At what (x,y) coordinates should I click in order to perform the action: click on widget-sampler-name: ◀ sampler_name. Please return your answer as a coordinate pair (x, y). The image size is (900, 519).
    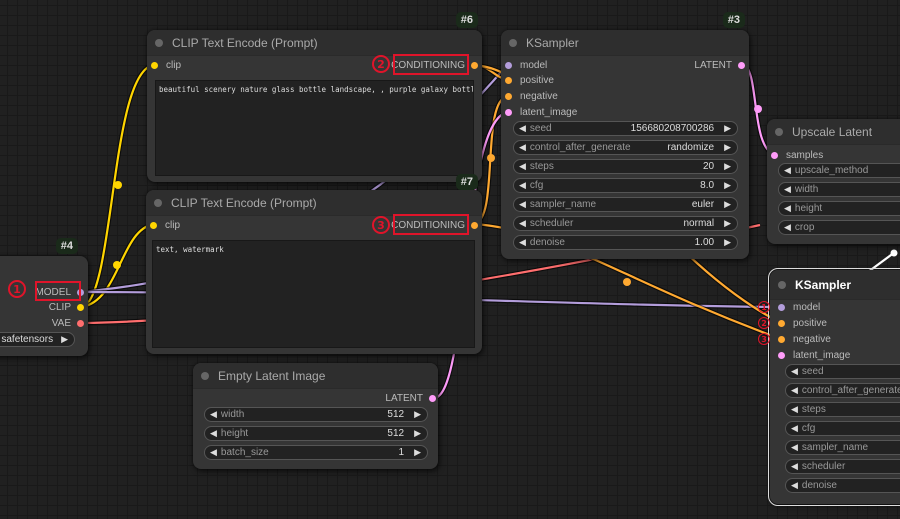
    Looking at the image, I should click on (842, 447).